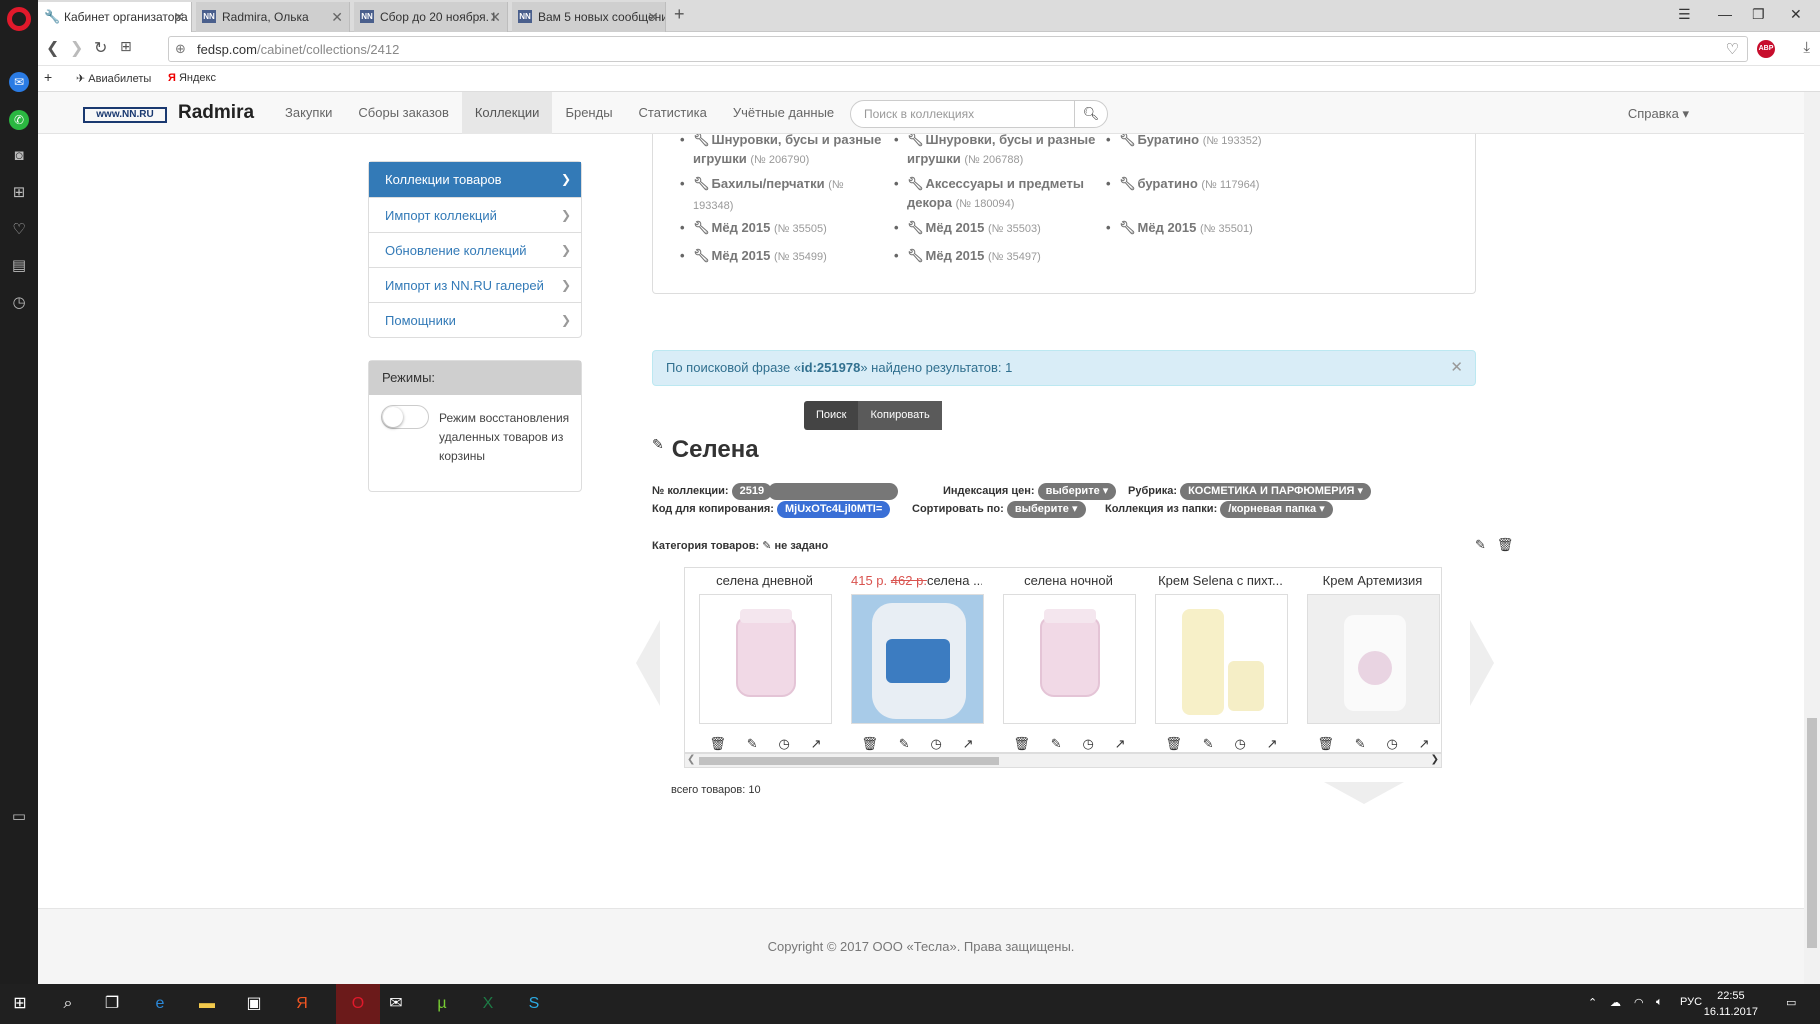 Image resolution: width=1820 pixels, height=1024 pixels. What do you see at coordinates (308, 113) in the screenshot?
I see `nav-zakupki: Закупки` at bounding box center [308, 113].